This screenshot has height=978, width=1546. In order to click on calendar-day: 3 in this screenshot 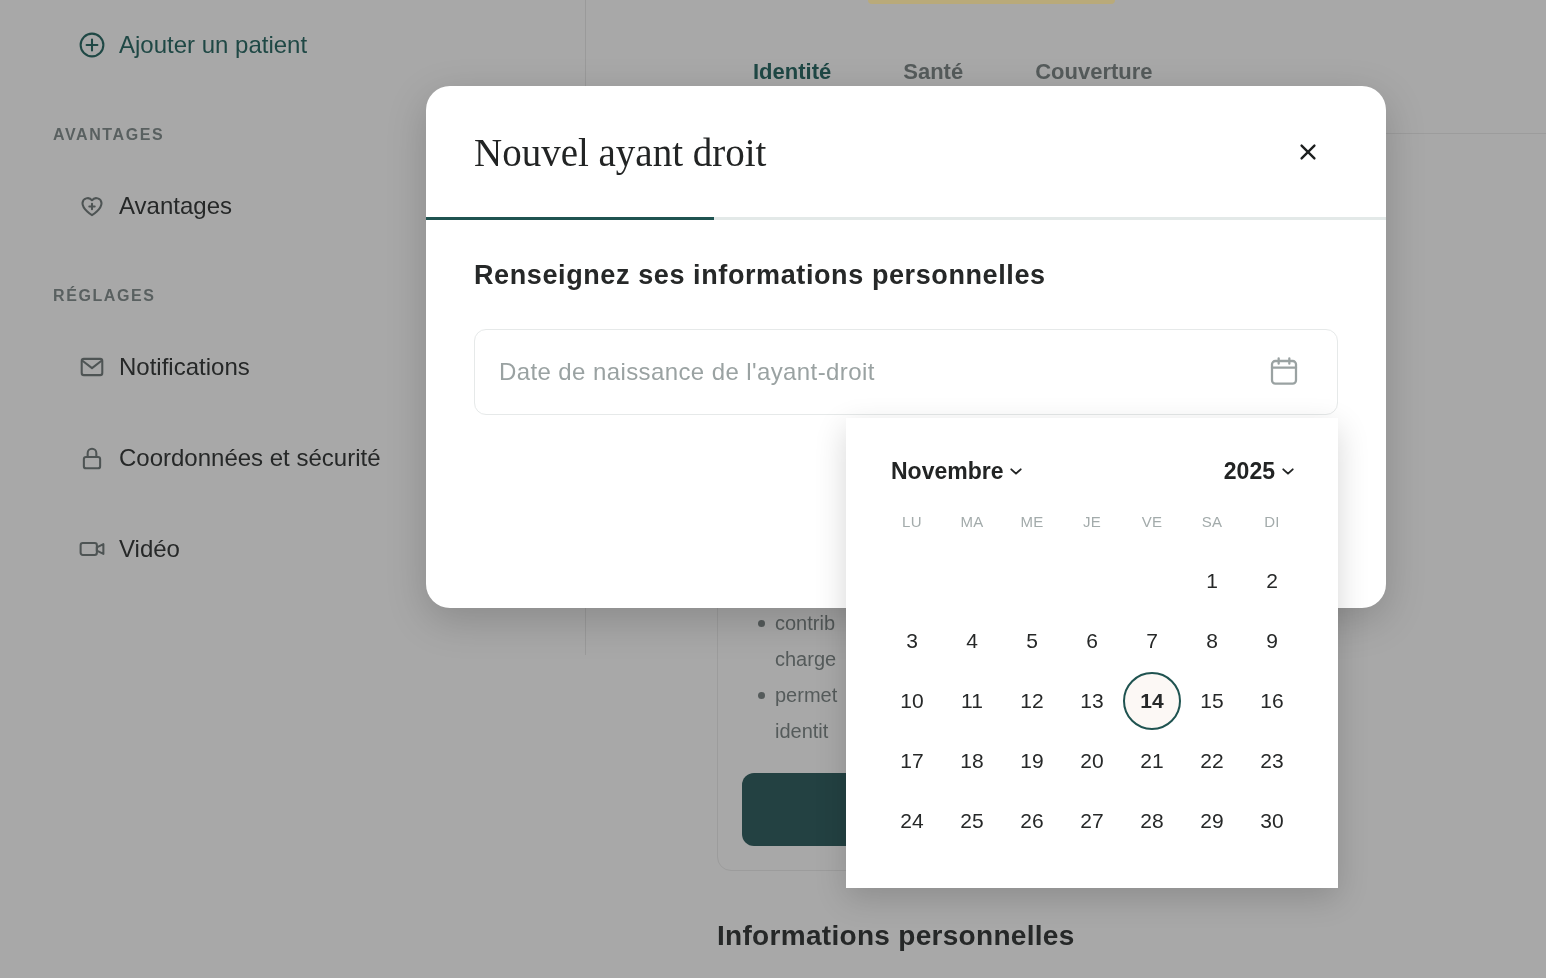, I will do `click(912, 641)`.